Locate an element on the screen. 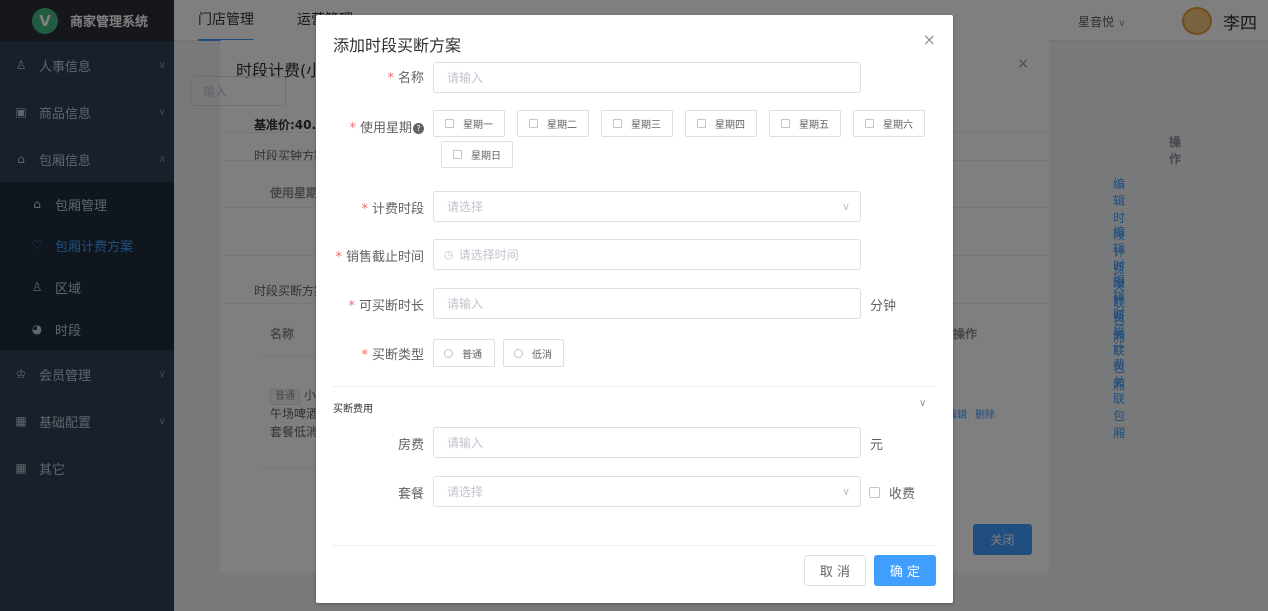  clock-icon: ◷ is located at coordinates (449, 254).